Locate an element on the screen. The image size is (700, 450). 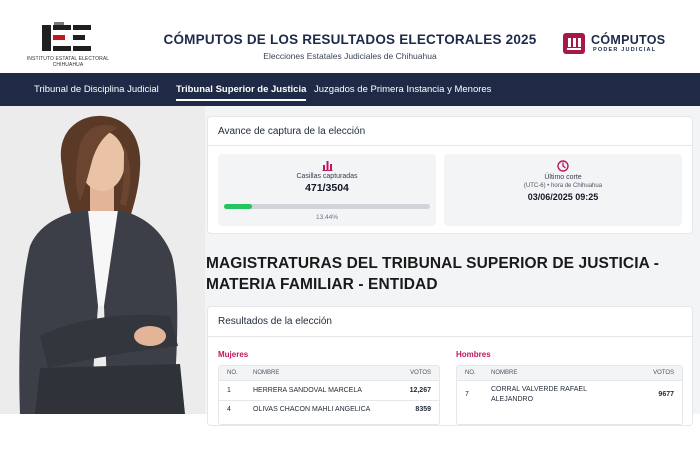
tab-juzgados-primera-instancia: Juzgados de Primera Instancia y Menores is located at coordinates (402, 89).